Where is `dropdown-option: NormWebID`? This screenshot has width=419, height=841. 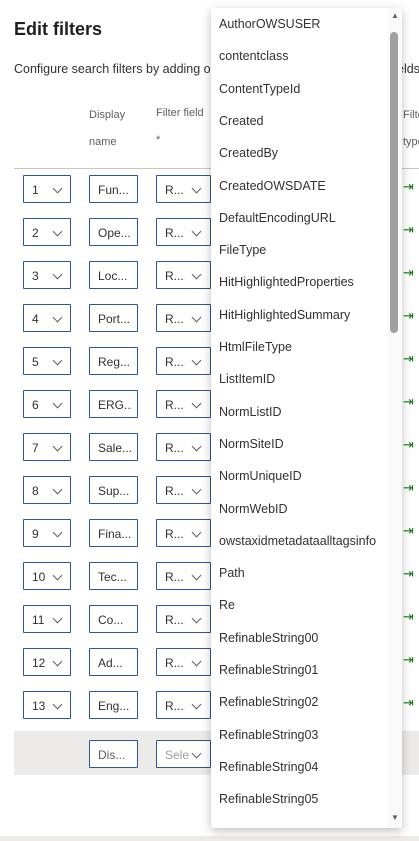
dropdown-option: NormWebID is located at coordinates (253, 509).